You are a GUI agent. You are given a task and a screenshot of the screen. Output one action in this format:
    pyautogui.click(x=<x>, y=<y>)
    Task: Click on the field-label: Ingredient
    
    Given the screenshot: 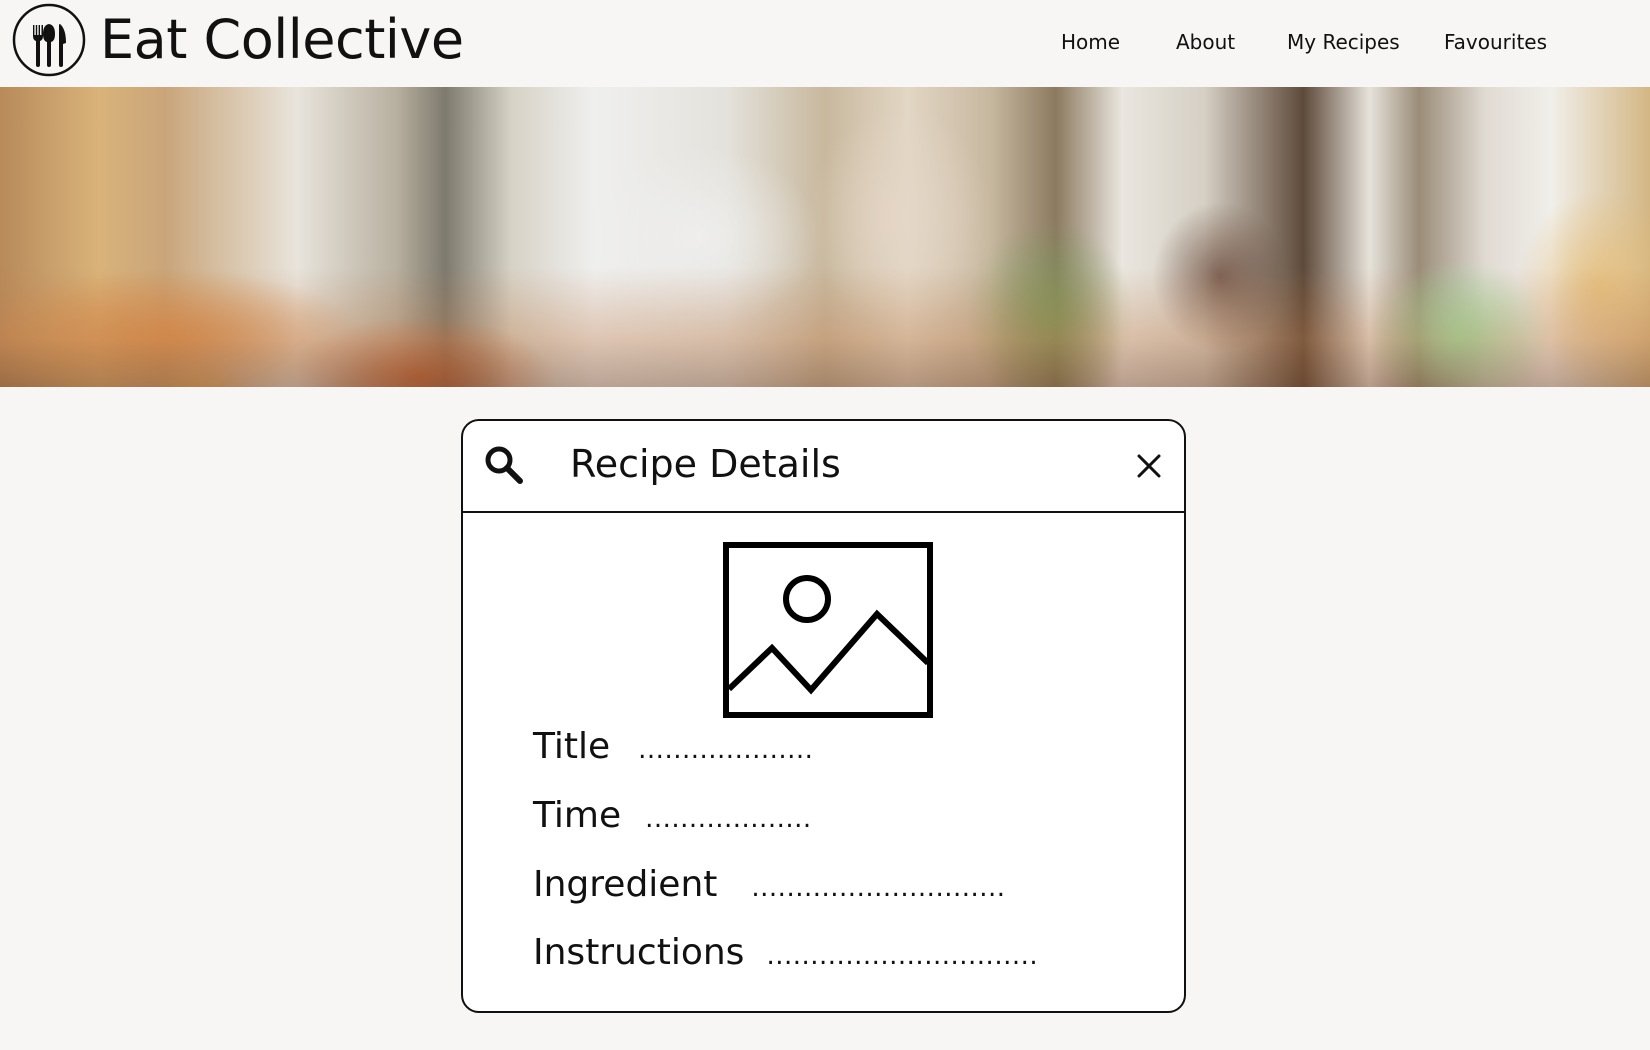 What is the action you would take?
    pyautogui.click(x=625, y=884)
    